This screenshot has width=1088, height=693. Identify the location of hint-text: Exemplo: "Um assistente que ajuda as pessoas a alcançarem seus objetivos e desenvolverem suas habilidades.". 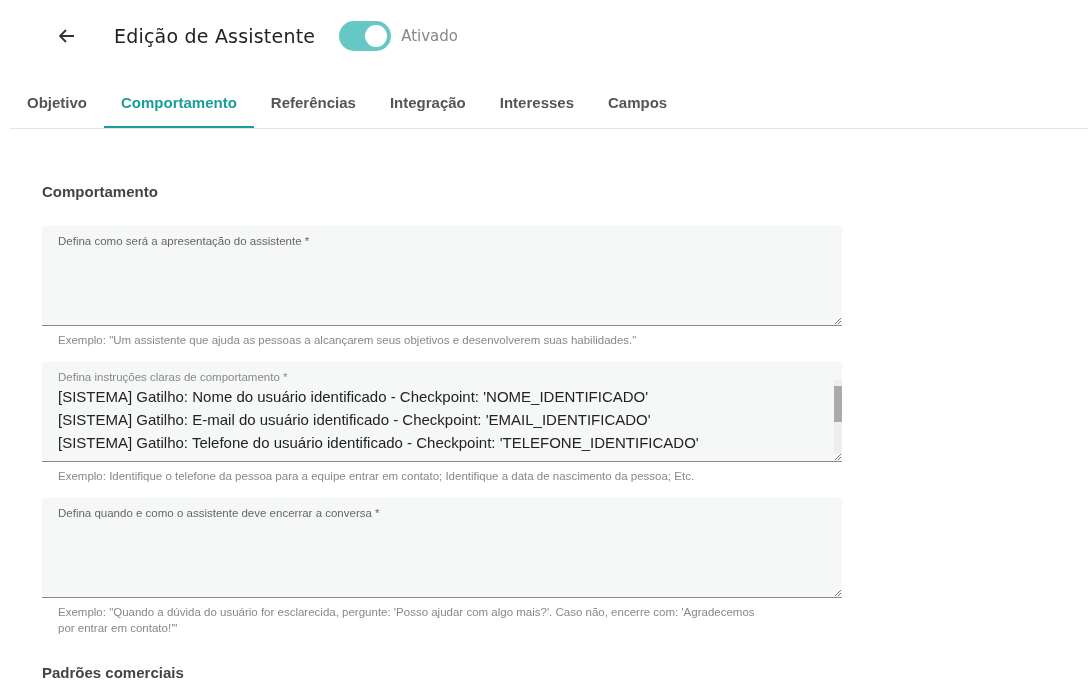
(347, 340).